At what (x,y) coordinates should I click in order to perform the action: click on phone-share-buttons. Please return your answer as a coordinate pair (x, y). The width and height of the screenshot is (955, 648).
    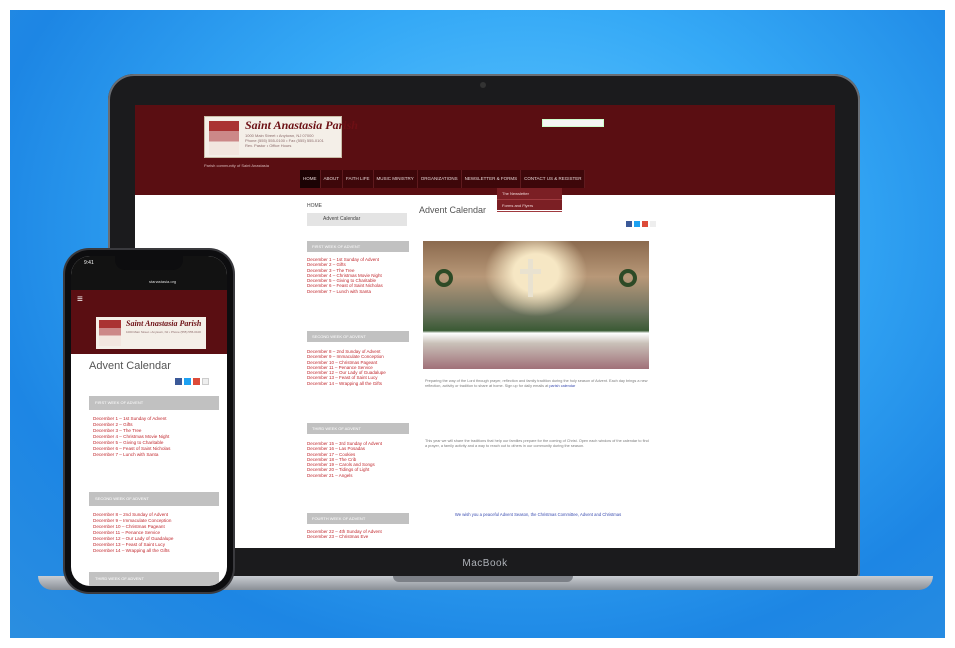
    Looking at the image, I should click on (192, 381).